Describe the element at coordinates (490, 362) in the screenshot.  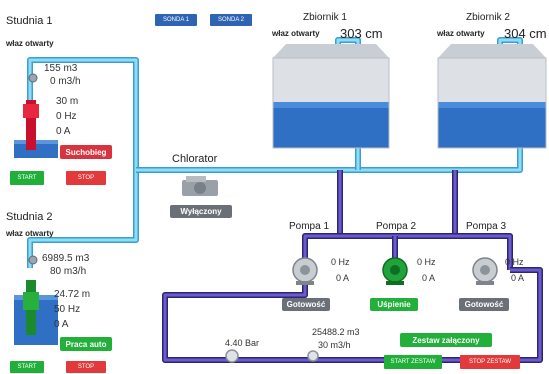
I see `set-stop-button: STOP ZESTAW` at that location.